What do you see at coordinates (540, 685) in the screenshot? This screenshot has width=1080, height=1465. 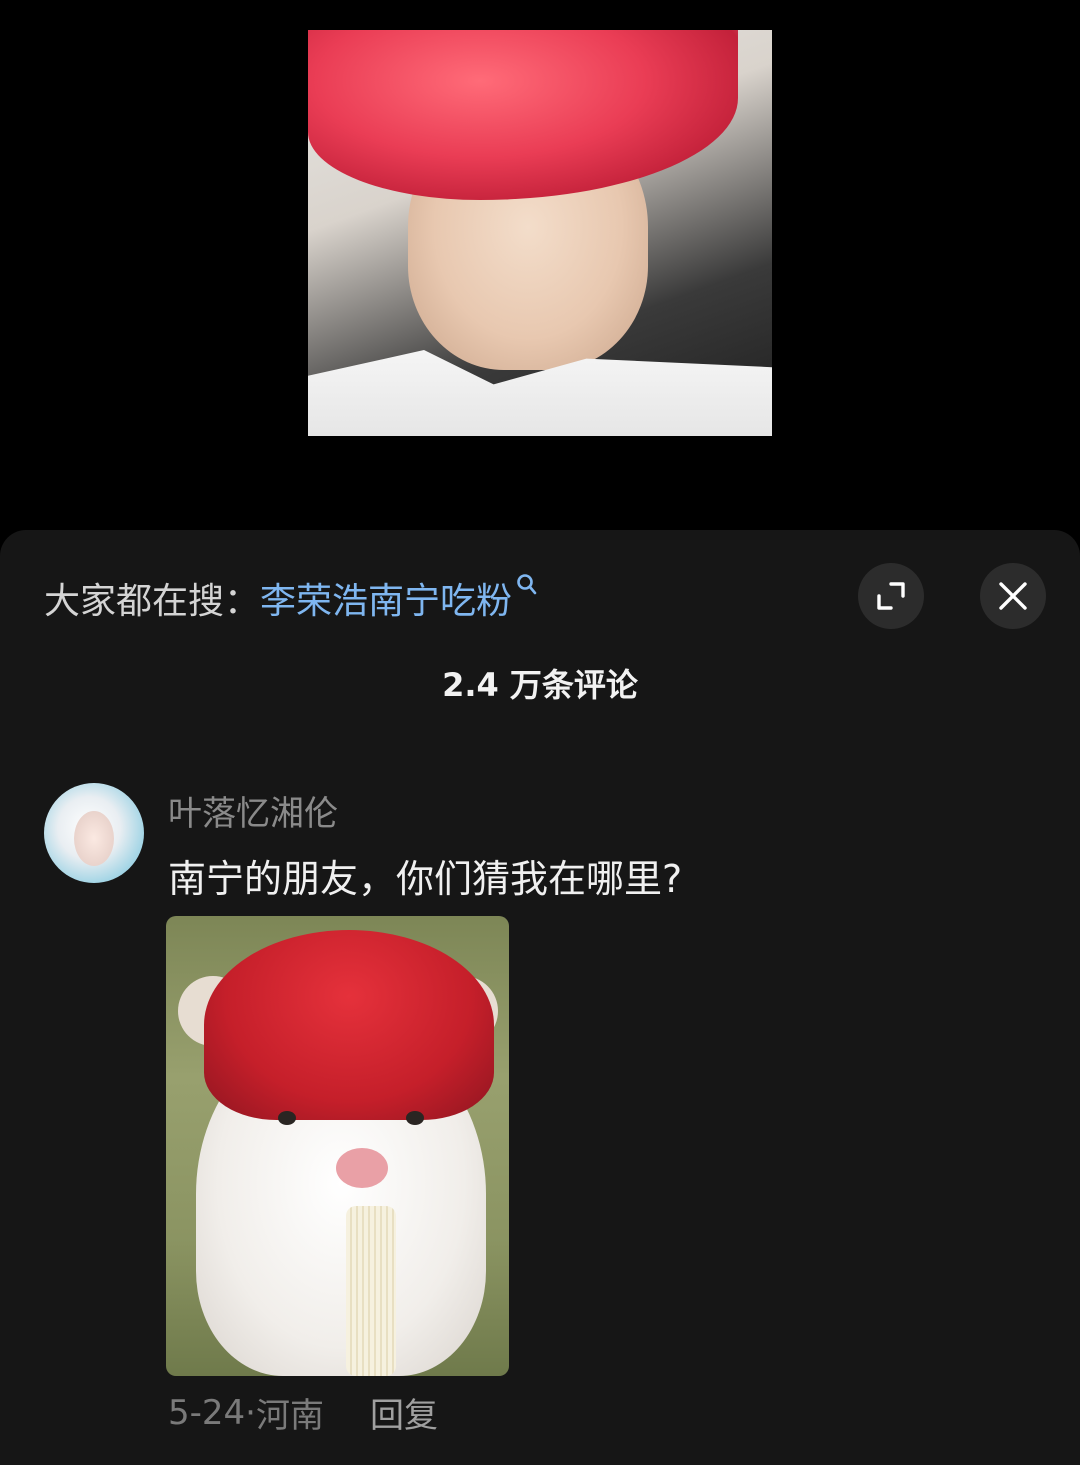 I see `comment-count: 2.4 万条评论` at bounding box center [540, 685].